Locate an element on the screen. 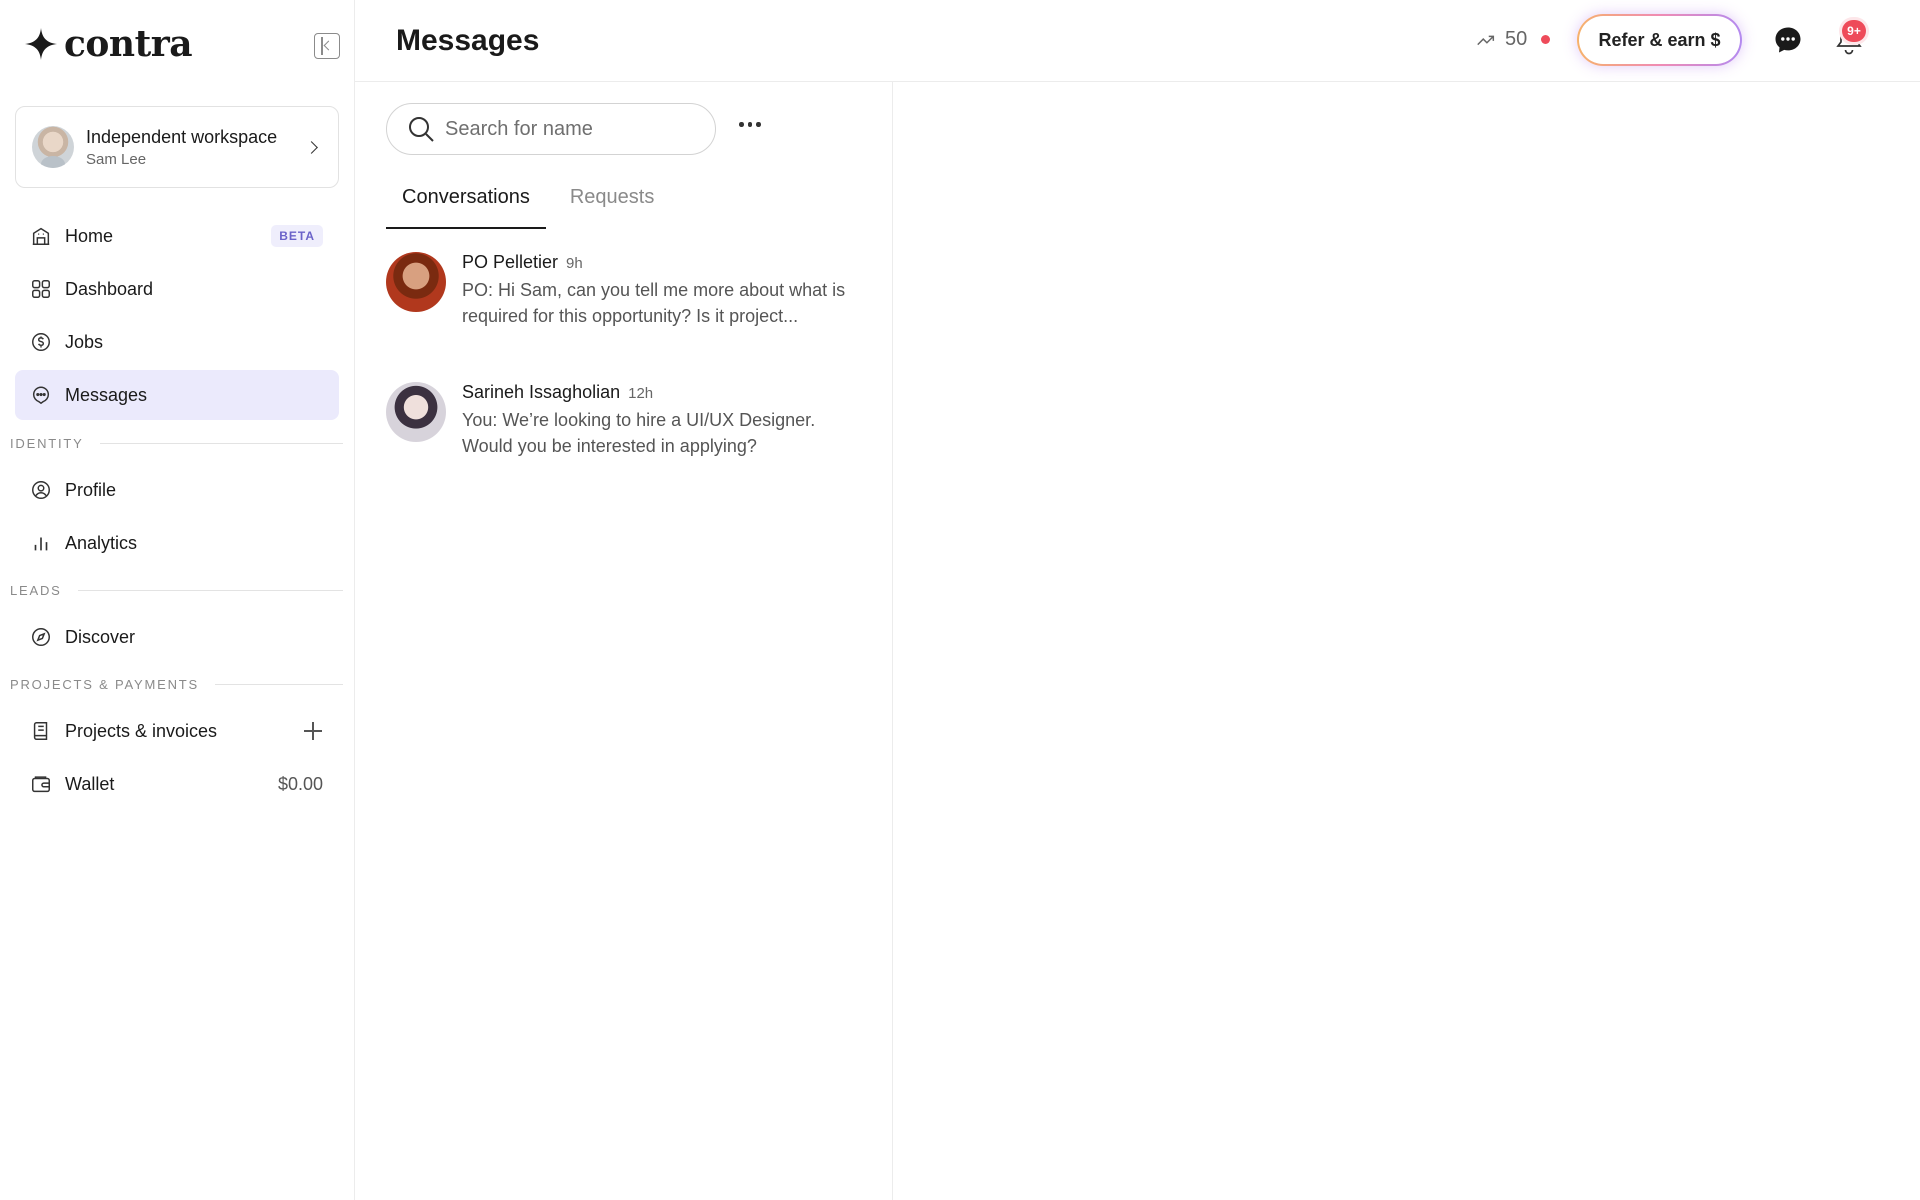  search-icon is located at coordinates (421, 129).